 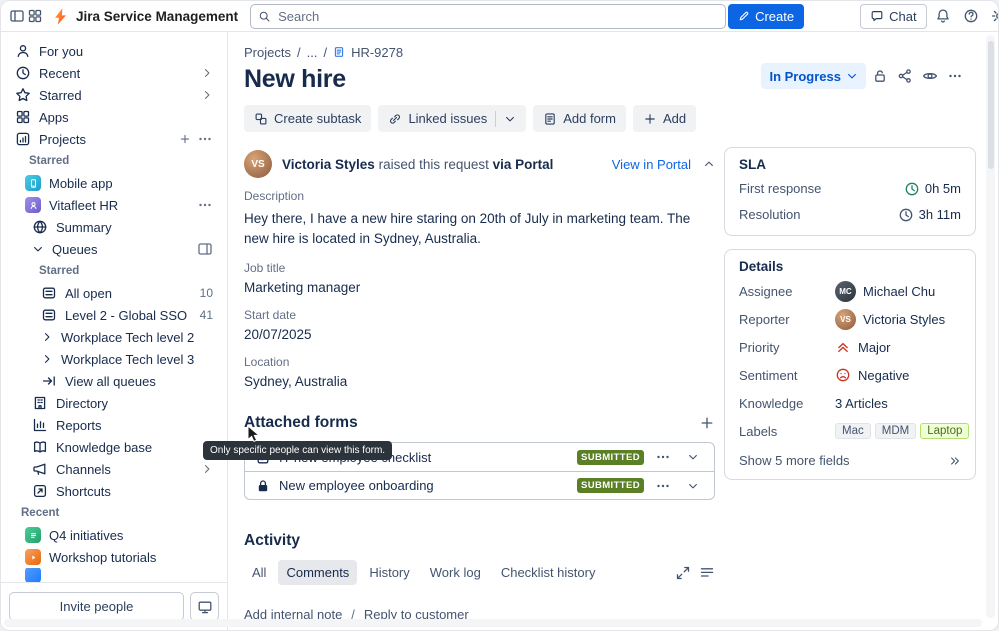 I want to click on collapse-chevron-icon, so click(x=709, y=164).